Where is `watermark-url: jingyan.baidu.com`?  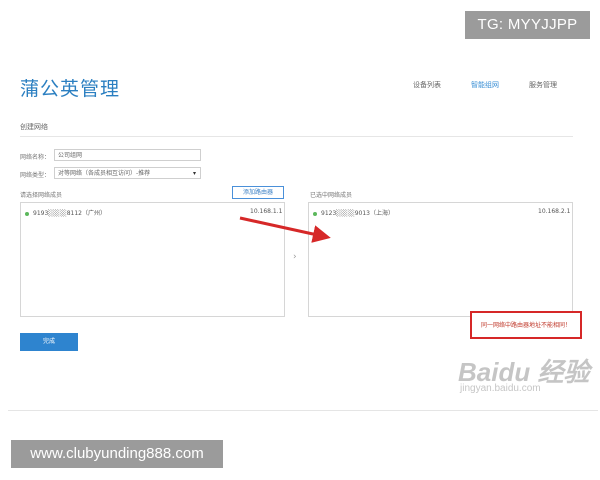 watermark-url: jingyan.baidu.com is located at coordinates (500, 388).